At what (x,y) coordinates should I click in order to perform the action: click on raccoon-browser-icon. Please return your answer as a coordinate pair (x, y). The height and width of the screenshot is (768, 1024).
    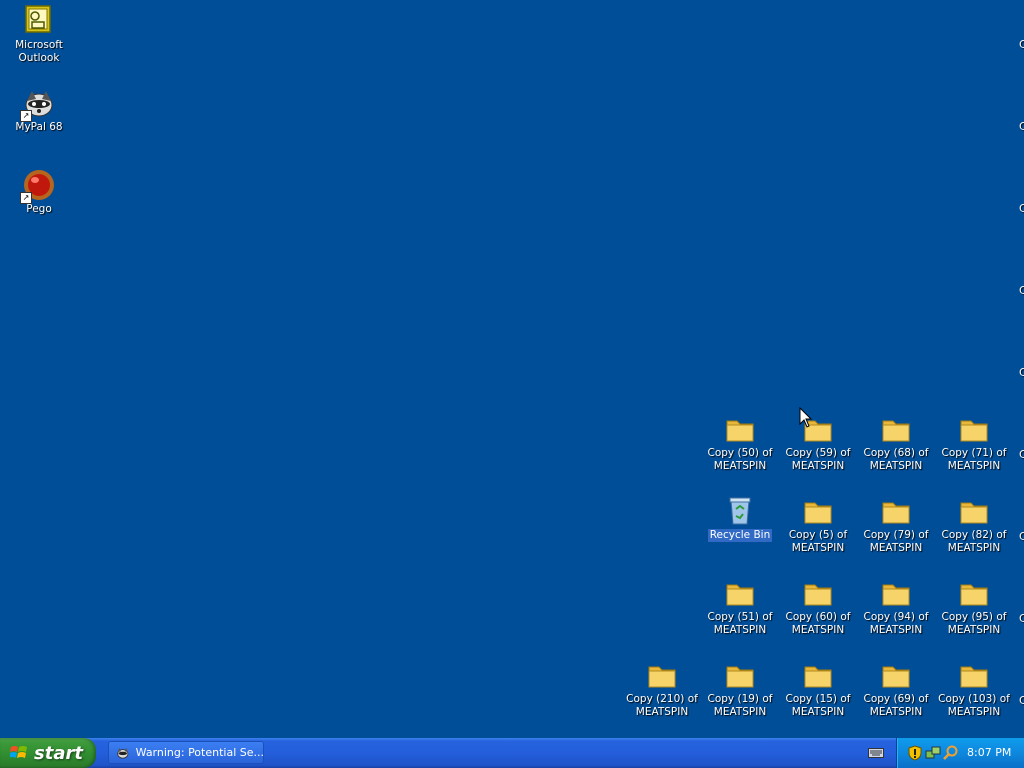
    Looking at the image, I should click on (123, 753).